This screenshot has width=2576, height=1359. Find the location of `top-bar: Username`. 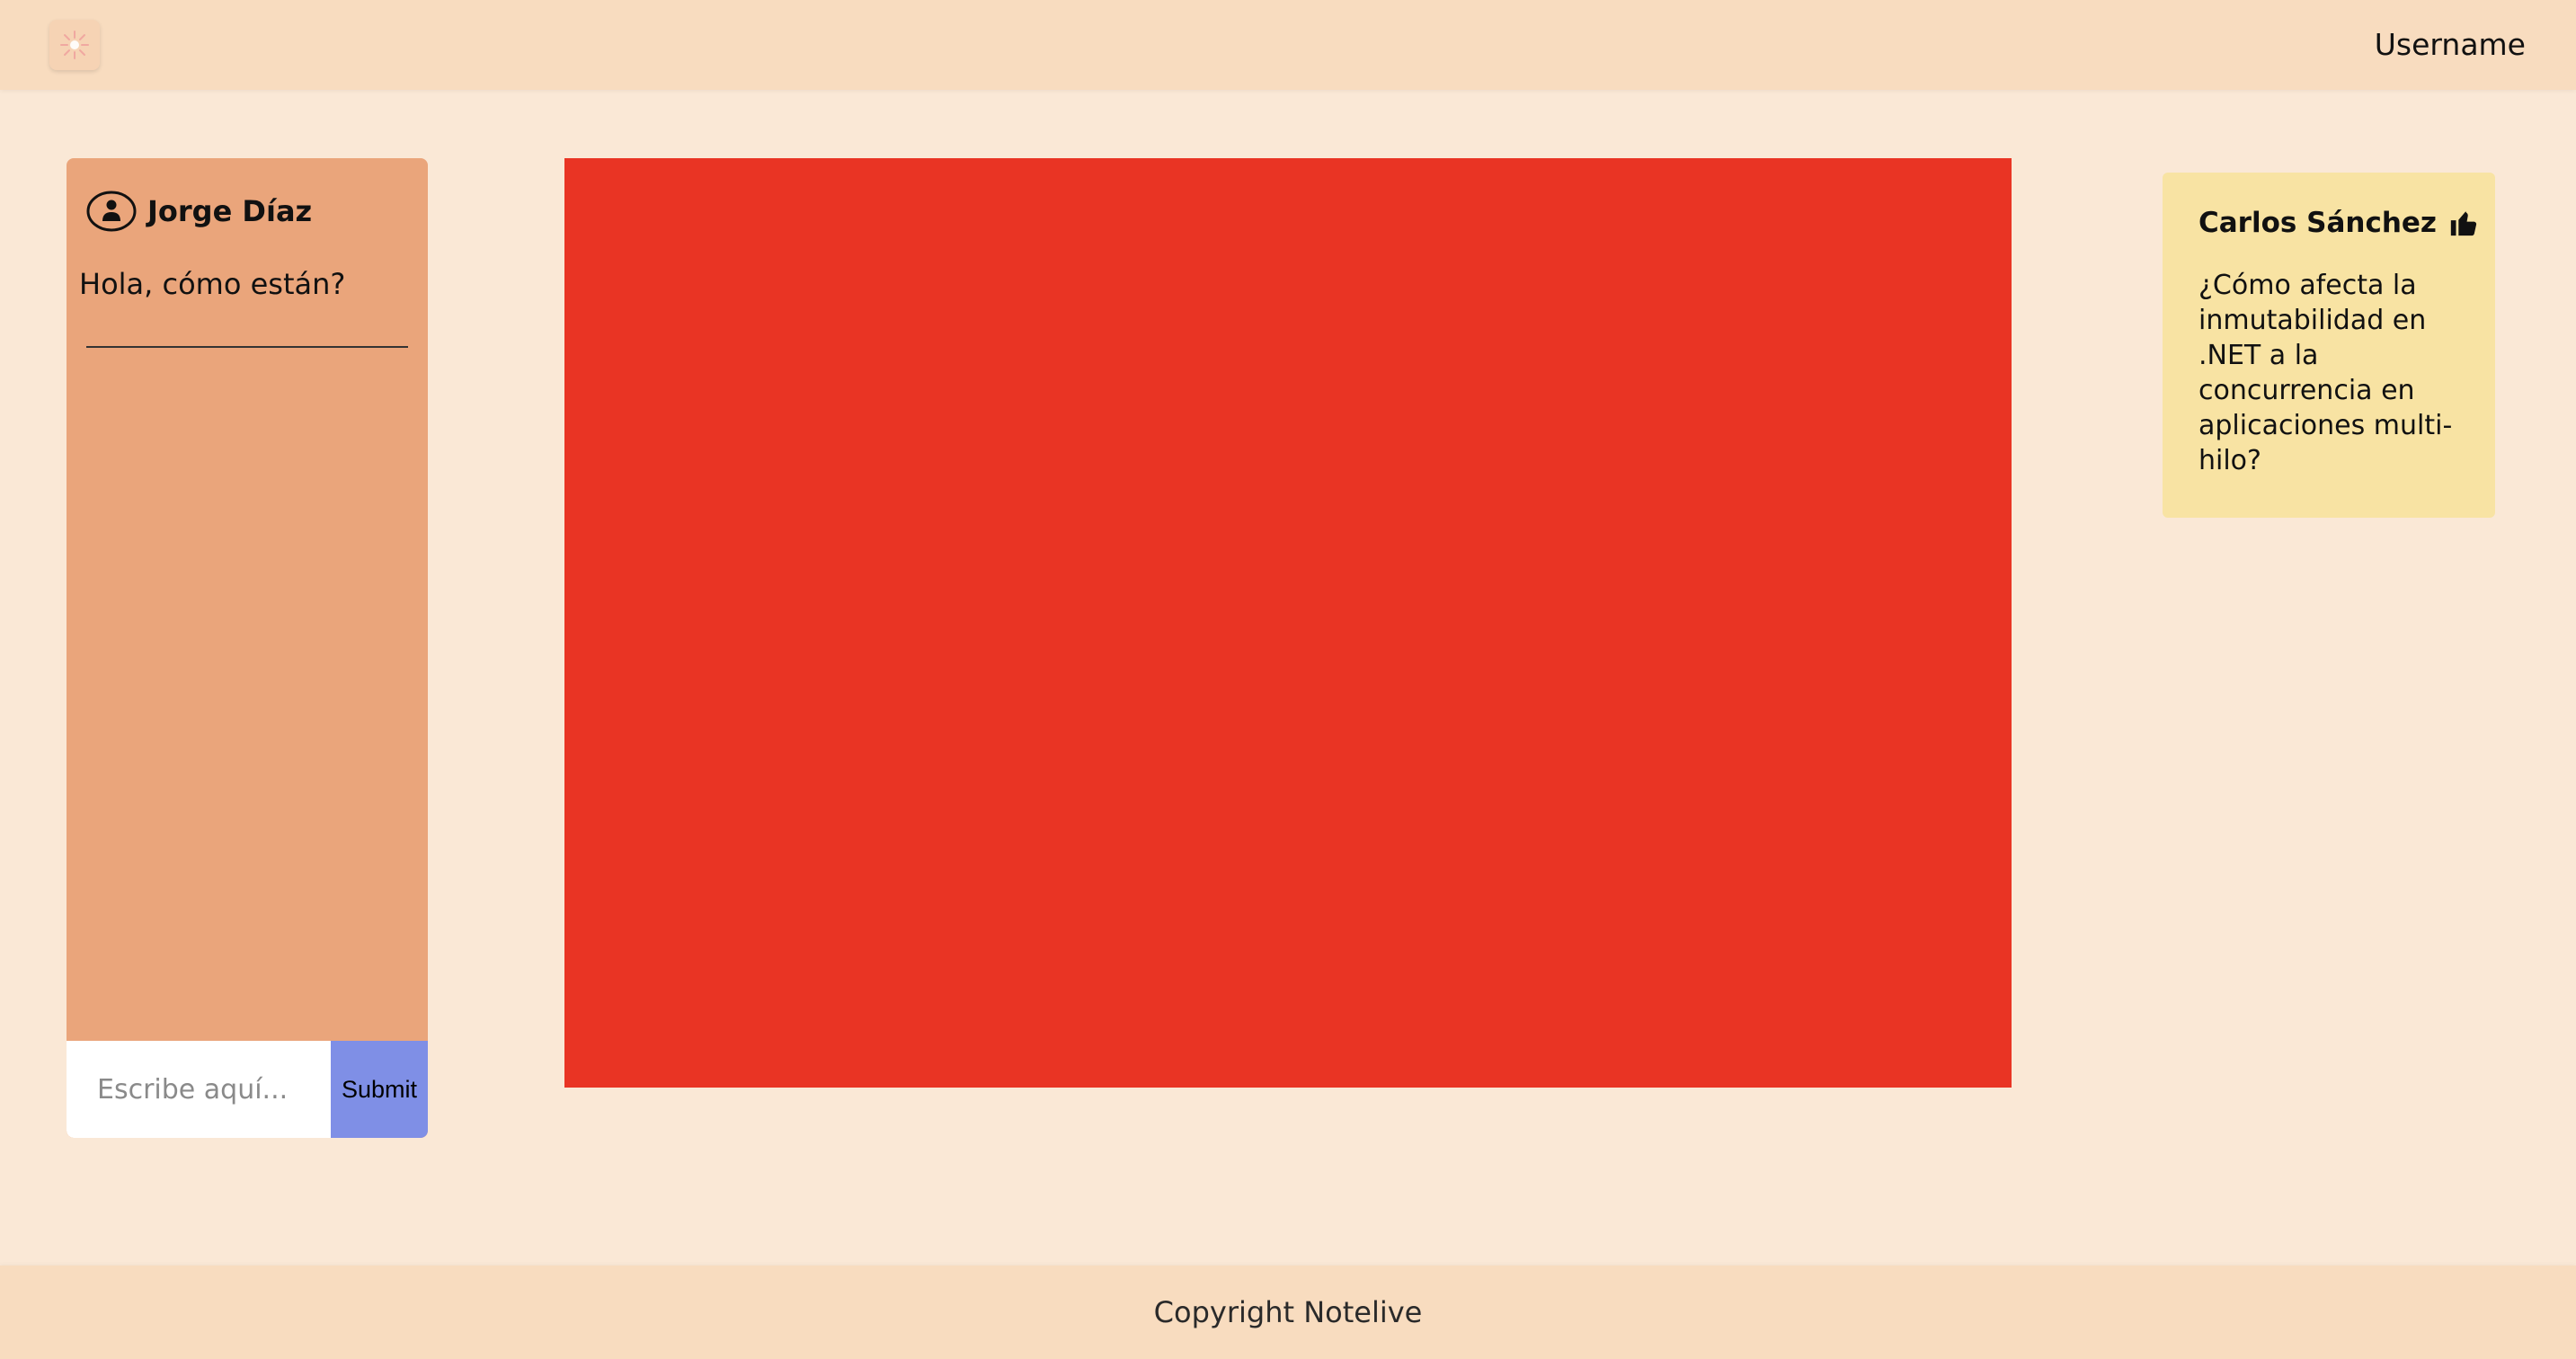

top-bar: Username is located at coordinates (1288, 45).